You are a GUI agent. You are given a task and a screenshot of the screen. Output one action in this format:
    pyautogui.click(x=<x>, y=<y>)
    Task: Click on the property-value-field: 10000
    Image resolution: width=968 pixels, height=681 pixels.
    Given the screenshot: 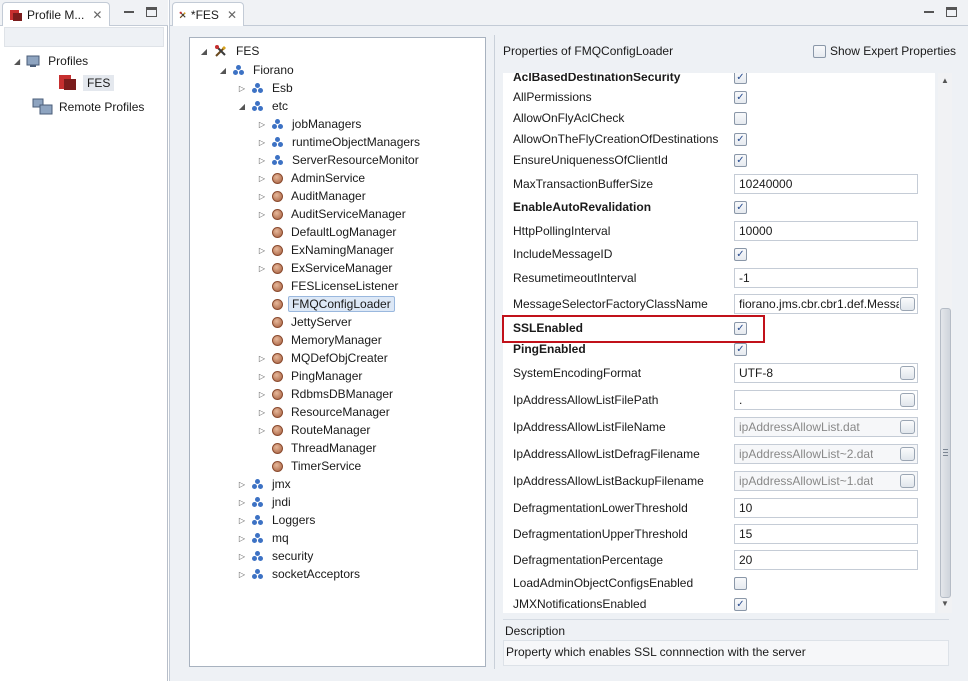 What is the action you would take?
    pyautogui.click(x=826, y=231)
    